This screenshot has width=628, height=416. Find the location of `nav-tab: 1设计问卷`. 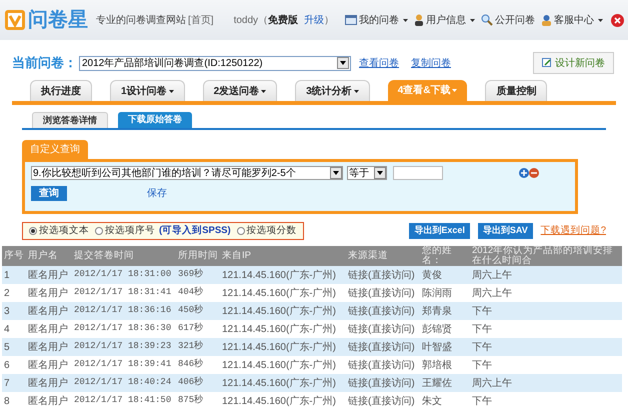

nav-tab: 1设计问卷 is located at coordinates (147, 90).